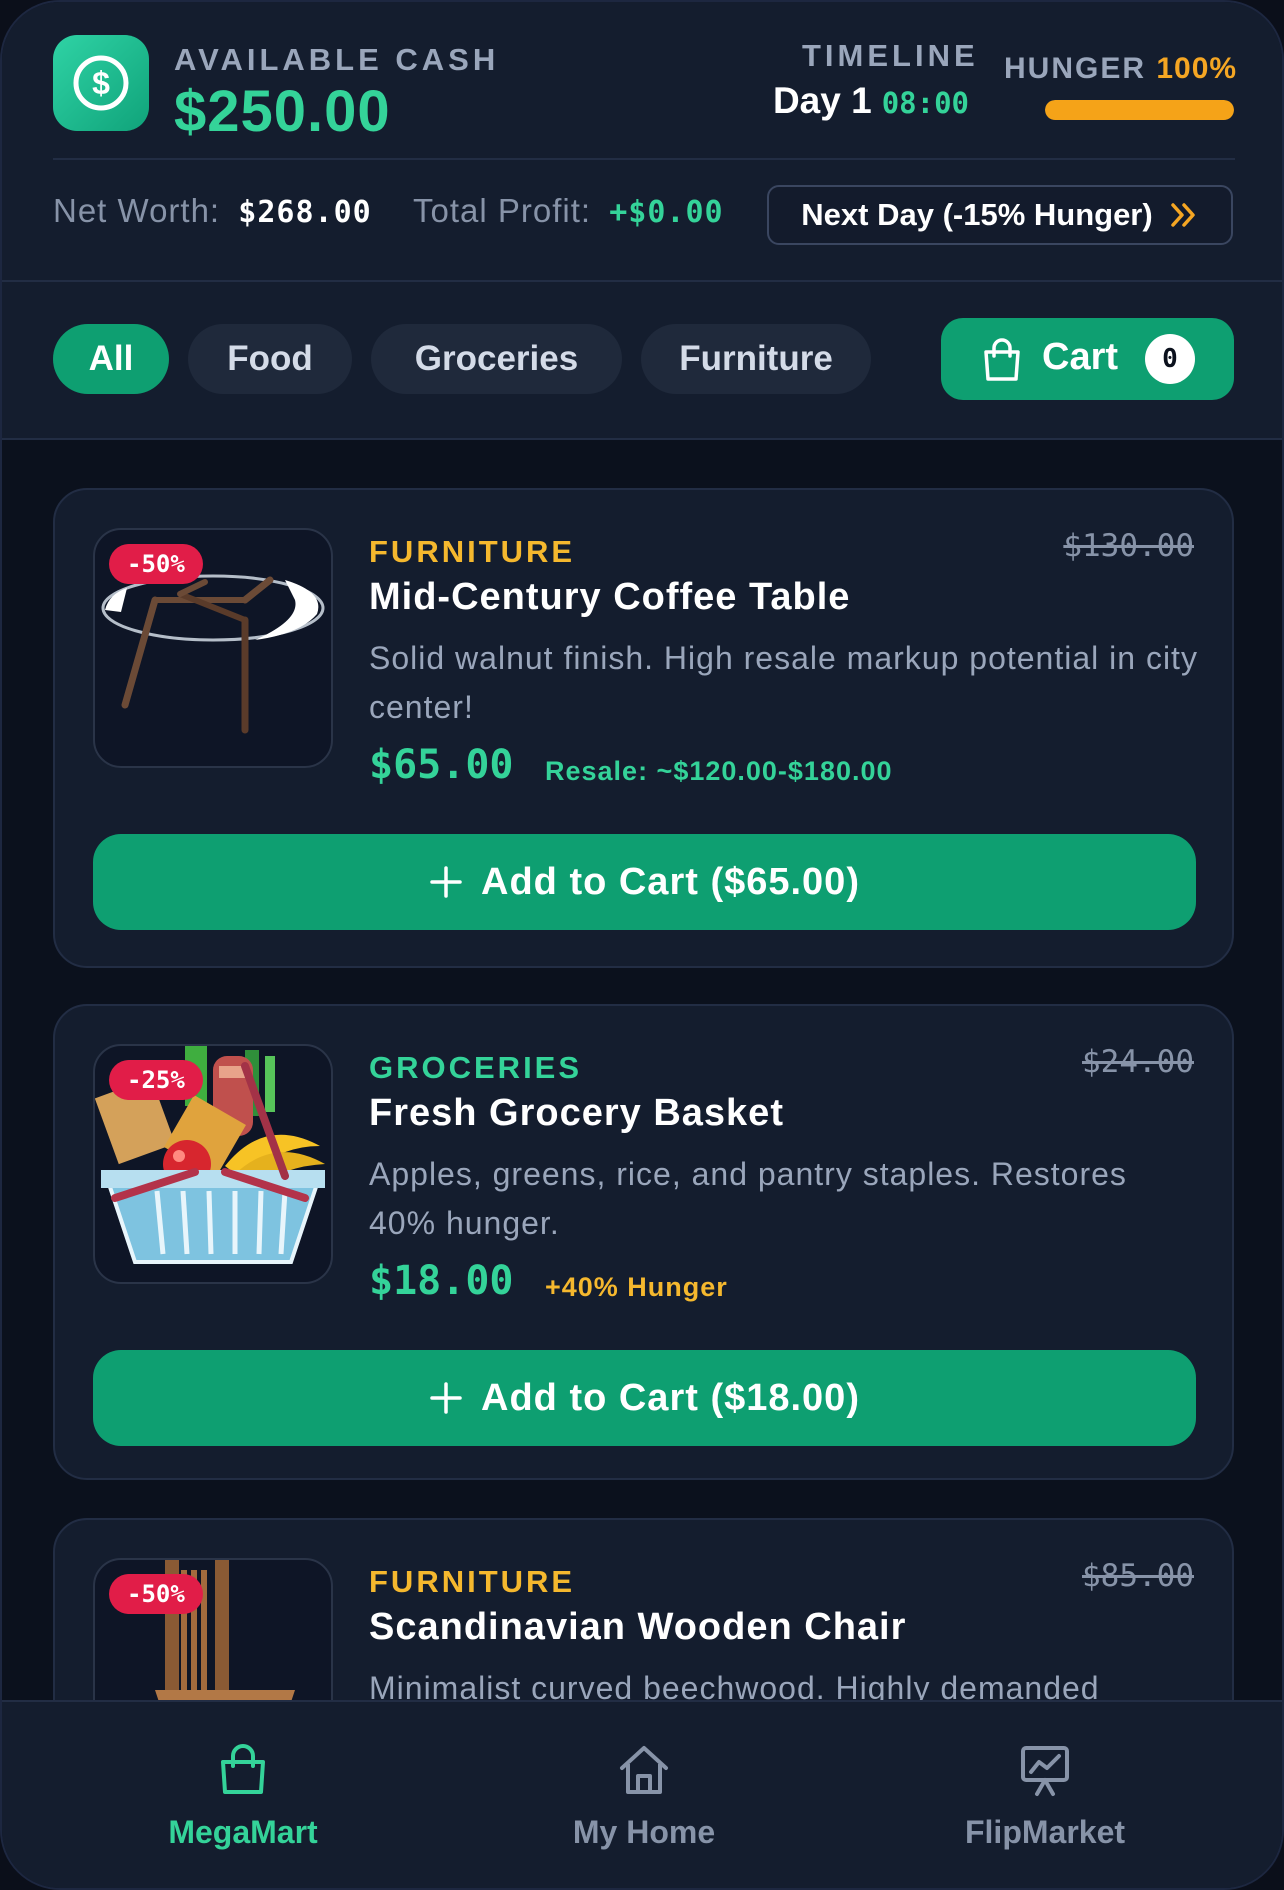 This screenshot has height=1890, width=1284. What do you see at coordinates (1138, 1576) in the screenshot?
I see `original-price: $85.00` at bounding box center [1138, 1576].